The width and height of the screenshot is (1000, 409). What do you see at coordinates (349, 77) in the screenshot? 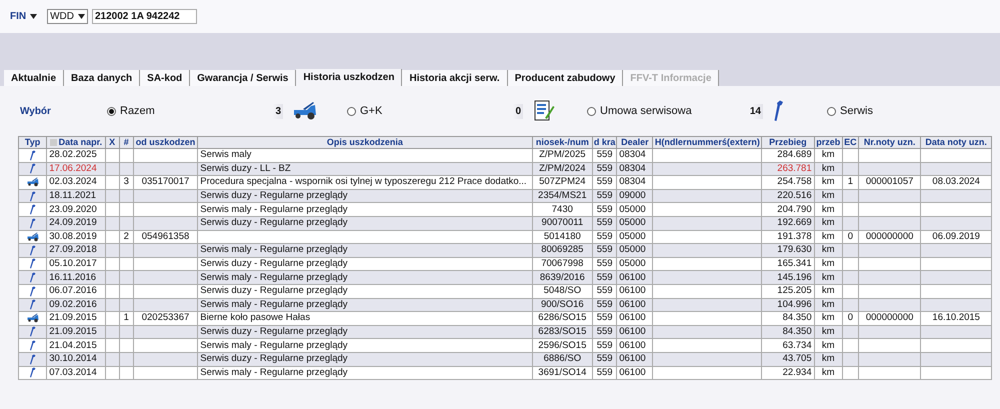
I see `tab: Historia uszkodzen` at bounding box center [349, 77].